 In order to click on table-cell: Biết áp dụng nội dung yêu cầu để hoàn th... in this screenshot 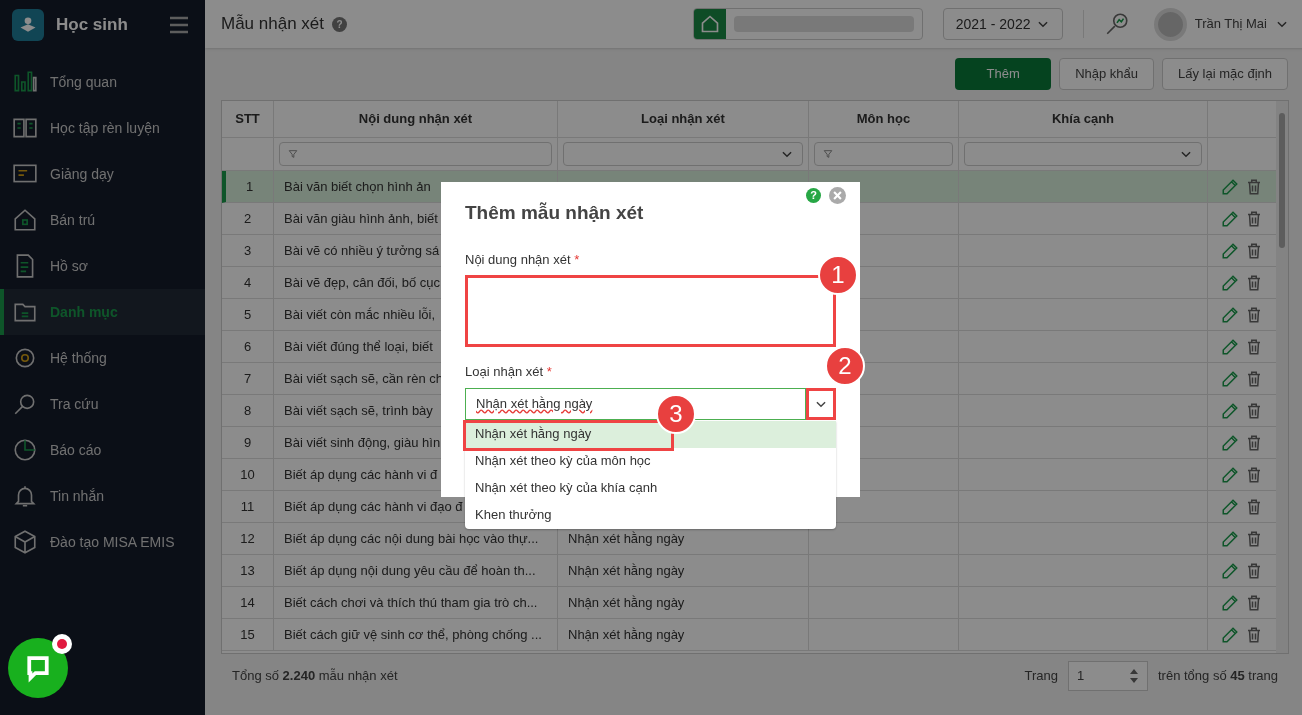, I will do `click(416, 570)`.